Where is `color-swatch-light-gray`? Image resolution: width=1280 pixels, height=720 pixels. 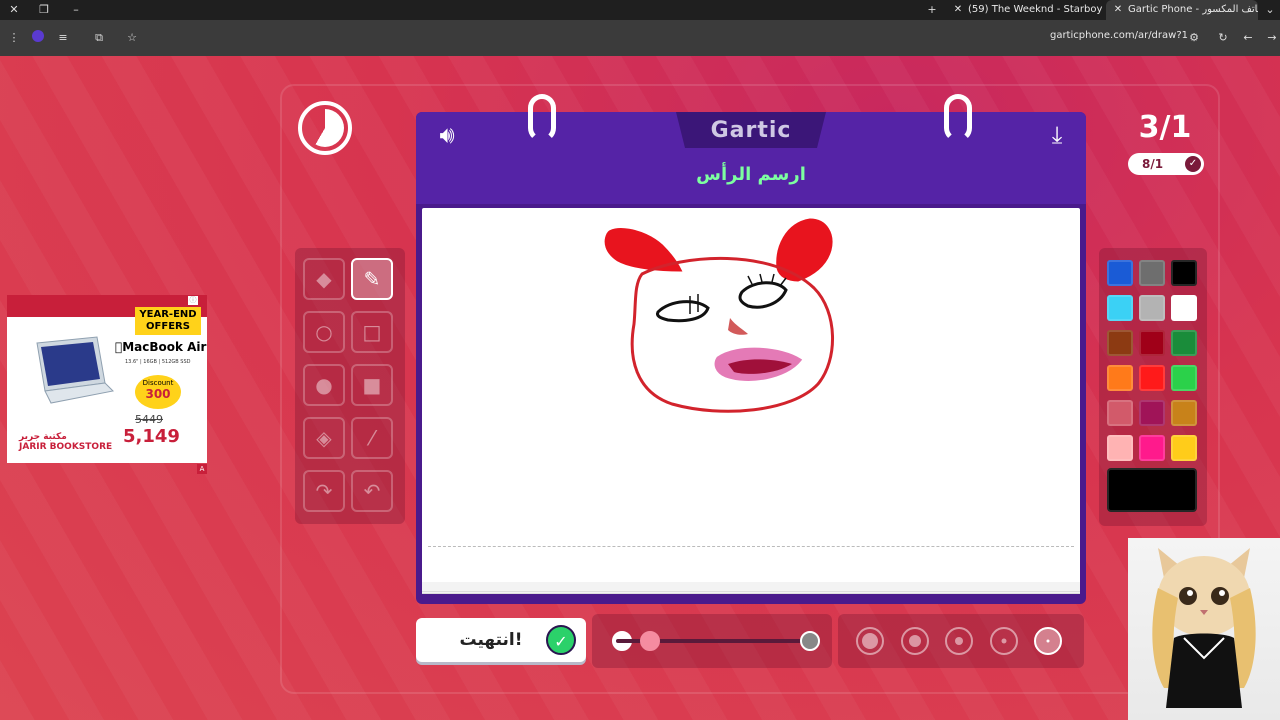 color-swatch-light-gray is located at coordinates (1152, 308).